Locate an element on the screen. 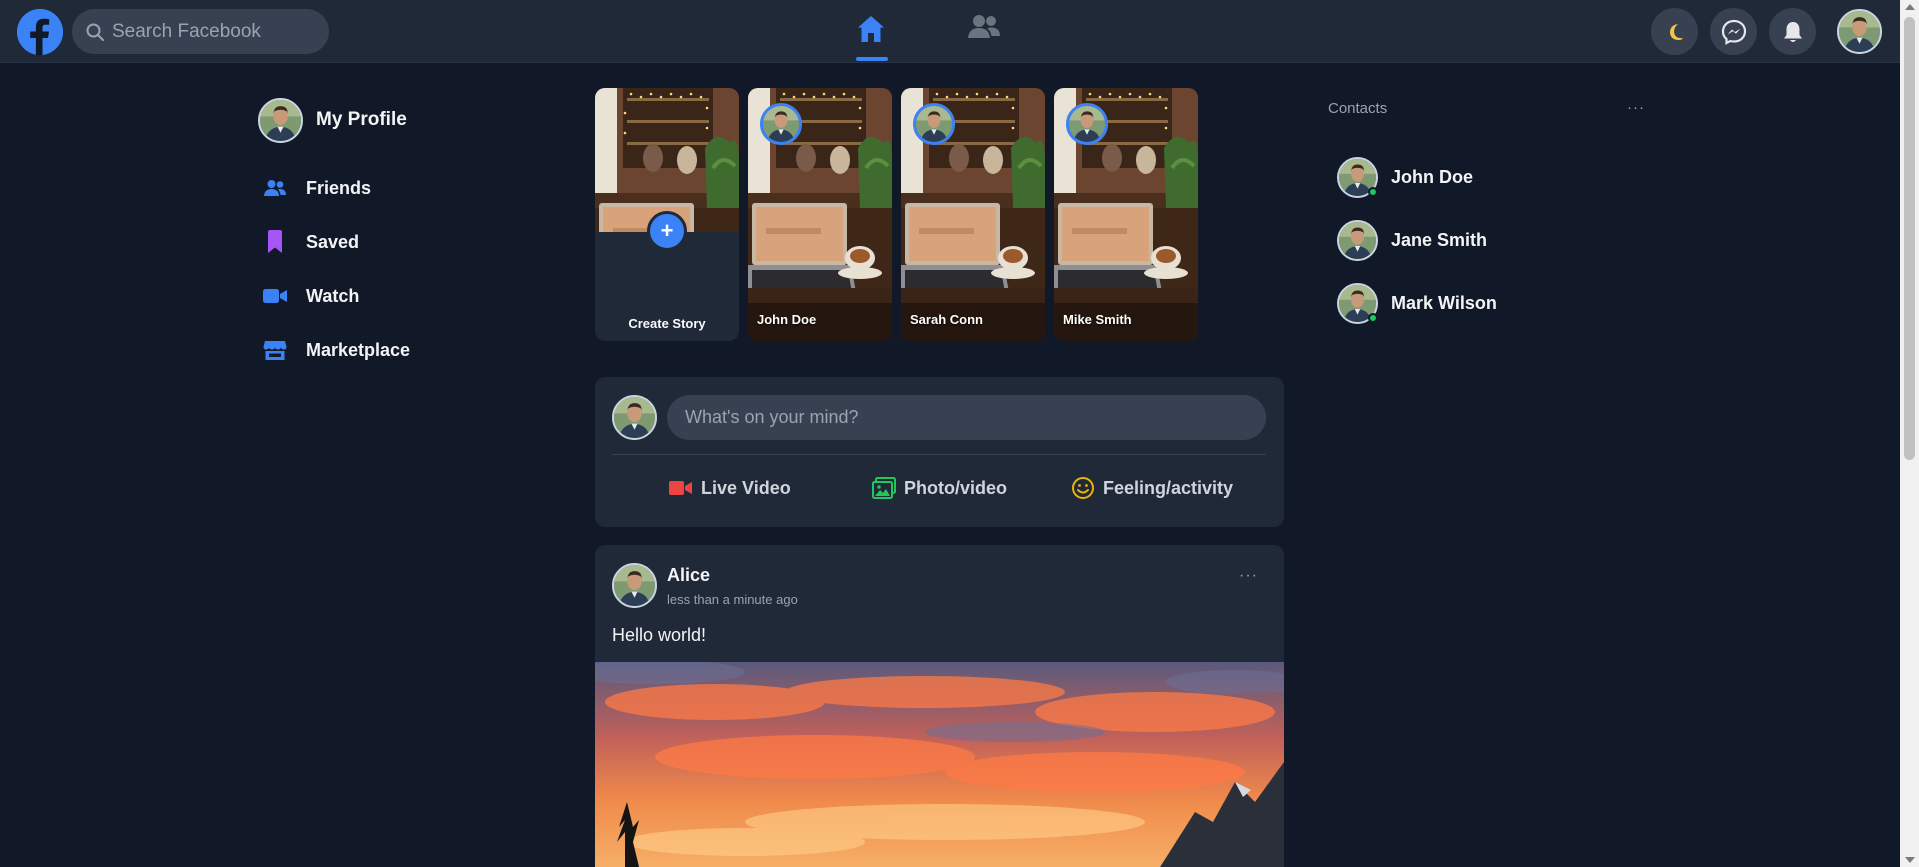  create-story-card: + Create Story is located at coordinates (667, 214).